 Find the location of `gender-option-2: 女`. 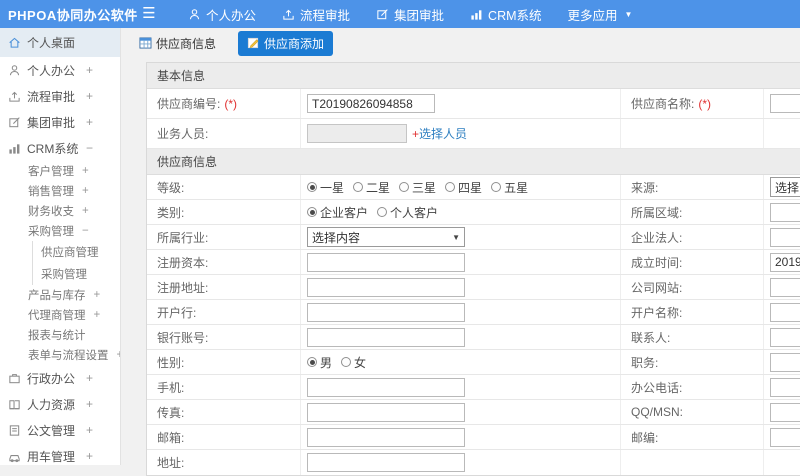

gender-option-2: 女 is located at coordinates (353, 362).